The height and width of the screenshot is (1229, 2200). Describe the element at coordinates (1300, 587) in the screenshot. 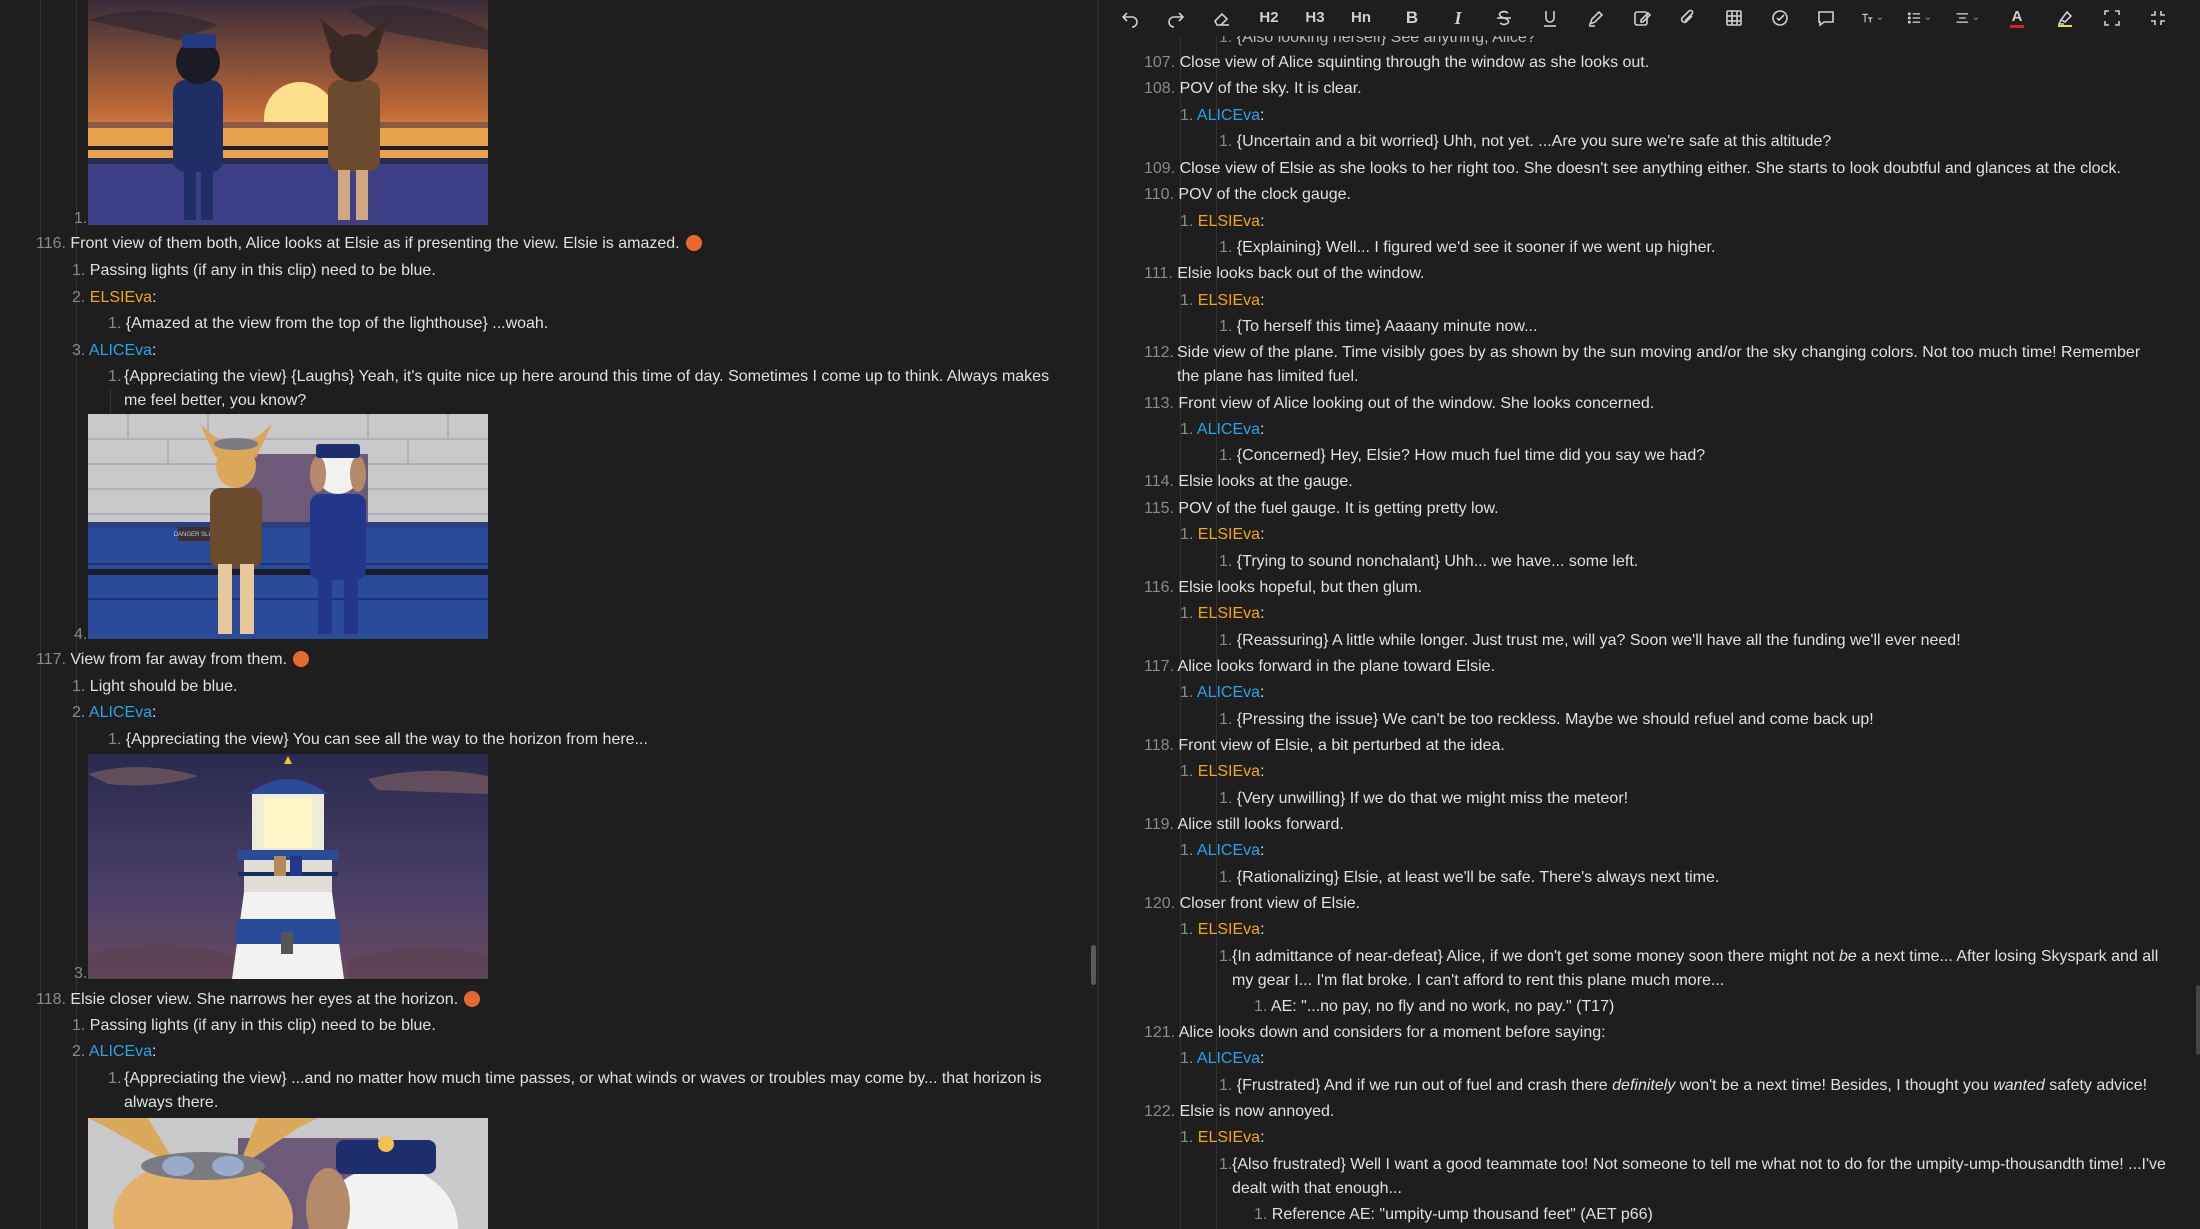

I see `entry-text: Elsie looks hopeful, but then glum.` at that location.